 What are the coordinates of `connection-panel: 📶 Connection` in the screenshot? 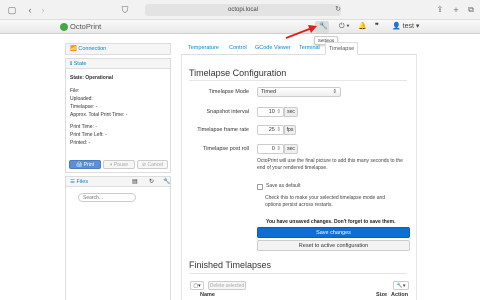 It's located at (118, 49).